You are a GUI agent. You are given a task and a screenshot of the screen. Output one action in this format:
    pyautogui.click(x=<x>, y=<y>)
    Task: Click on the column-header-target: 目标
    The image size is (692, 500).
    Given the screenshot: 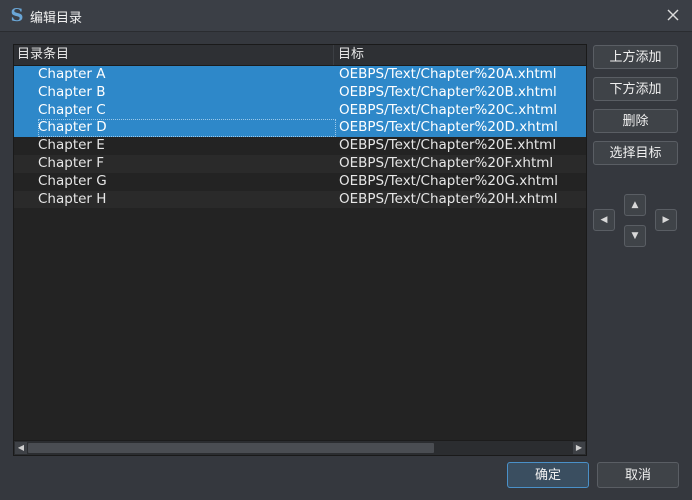 What is the action you would take?
    pyautogui.click(x=460, y=55)
    